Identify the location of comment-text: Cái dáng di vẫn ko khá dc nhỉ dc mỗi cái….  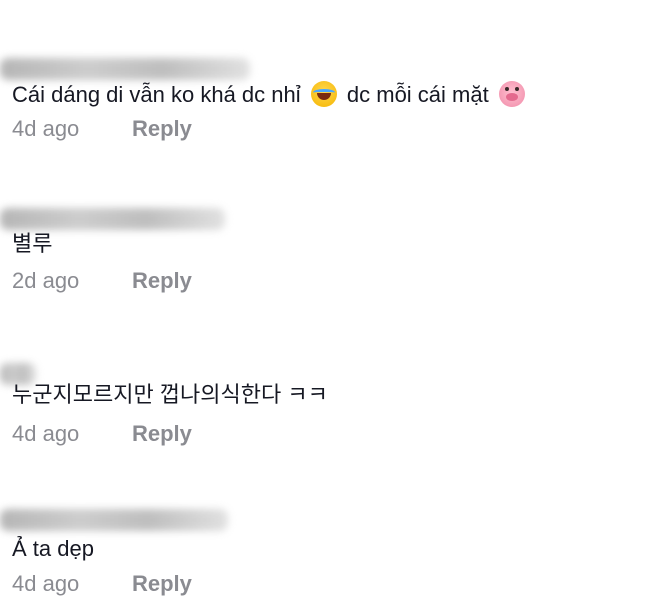
(270, 95).